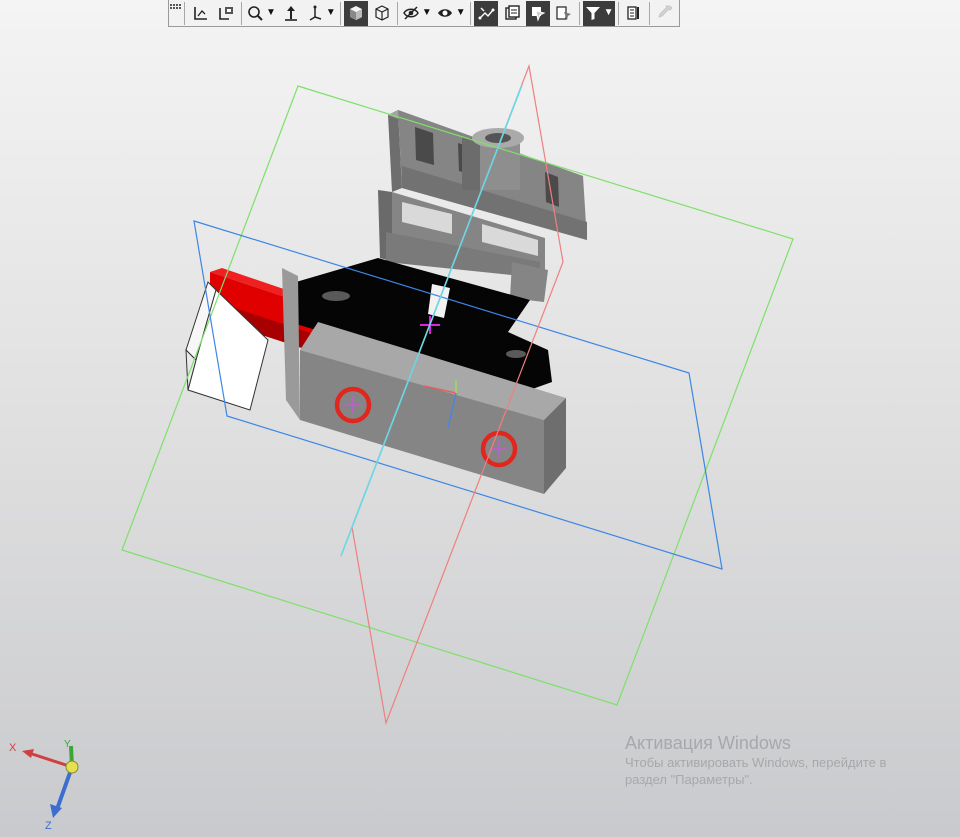  Describe the element at coordinates (72, 767) in the screenshot. I see `triad-origin` at that location.